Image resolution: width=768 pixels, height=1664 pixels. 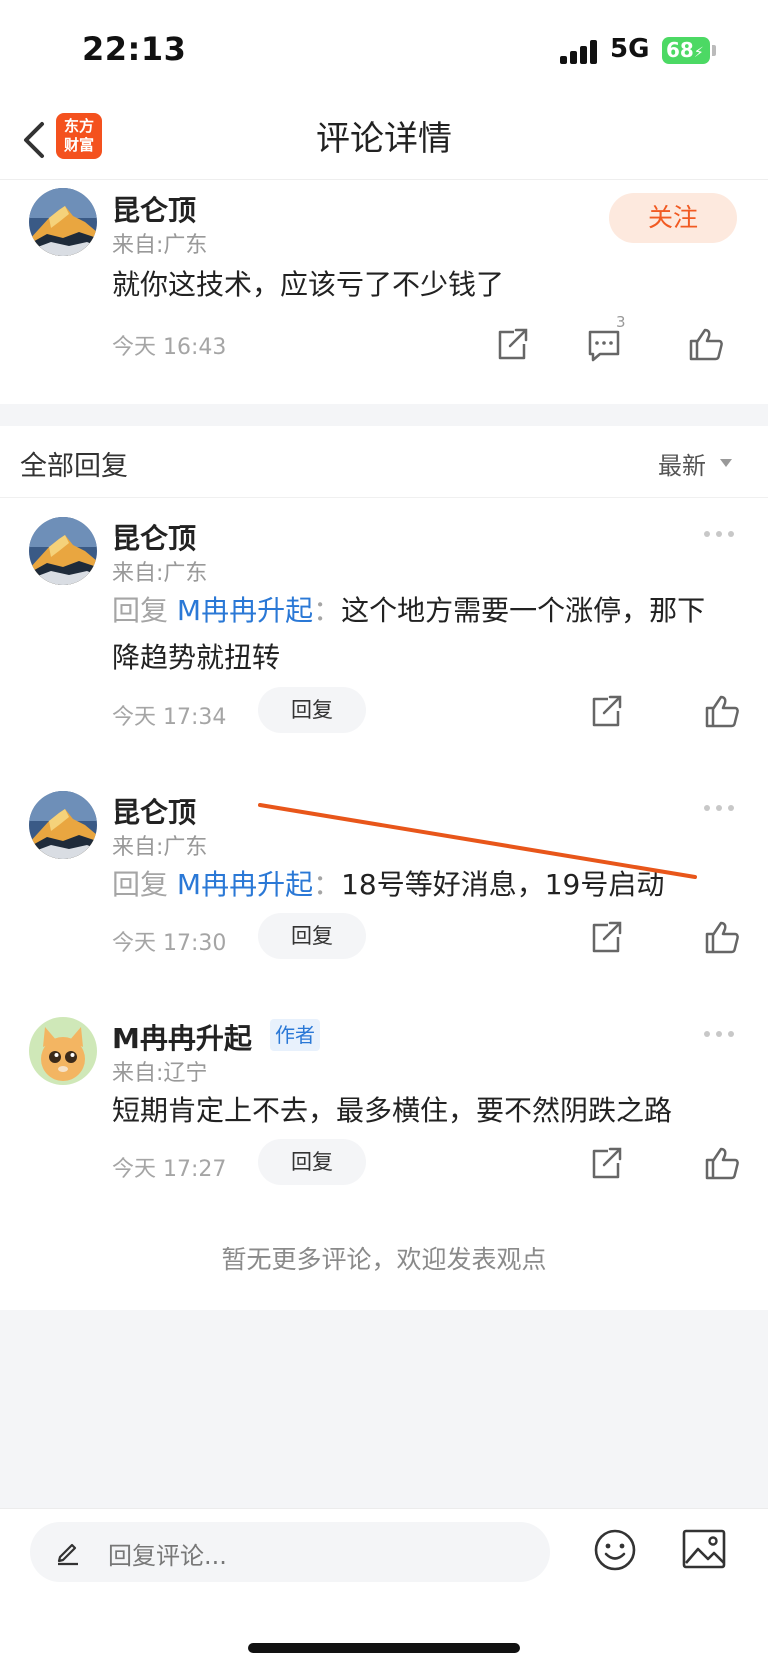 I want to click on page-title: 评论详情, so click(x=384, y=139).